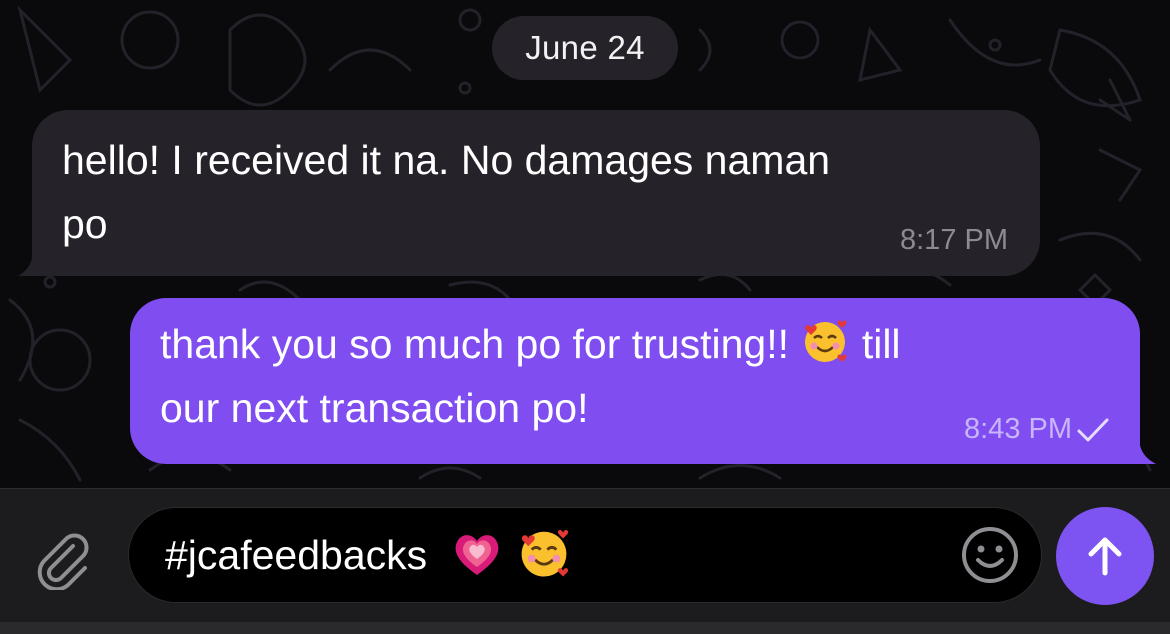 The image size is (1170, 634). I want to click on outgoing-message-line-1-start: thank you so much po for trusting!!, so click(474, 344).